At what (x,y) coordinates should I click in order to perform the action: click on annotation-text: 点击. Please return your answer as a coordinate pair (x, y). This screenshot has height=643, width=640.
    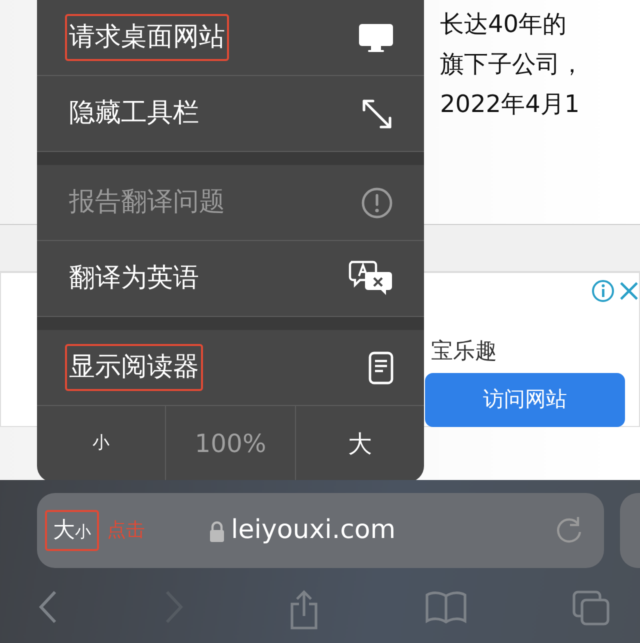
    Looking at the image, I should click on (126, 531).